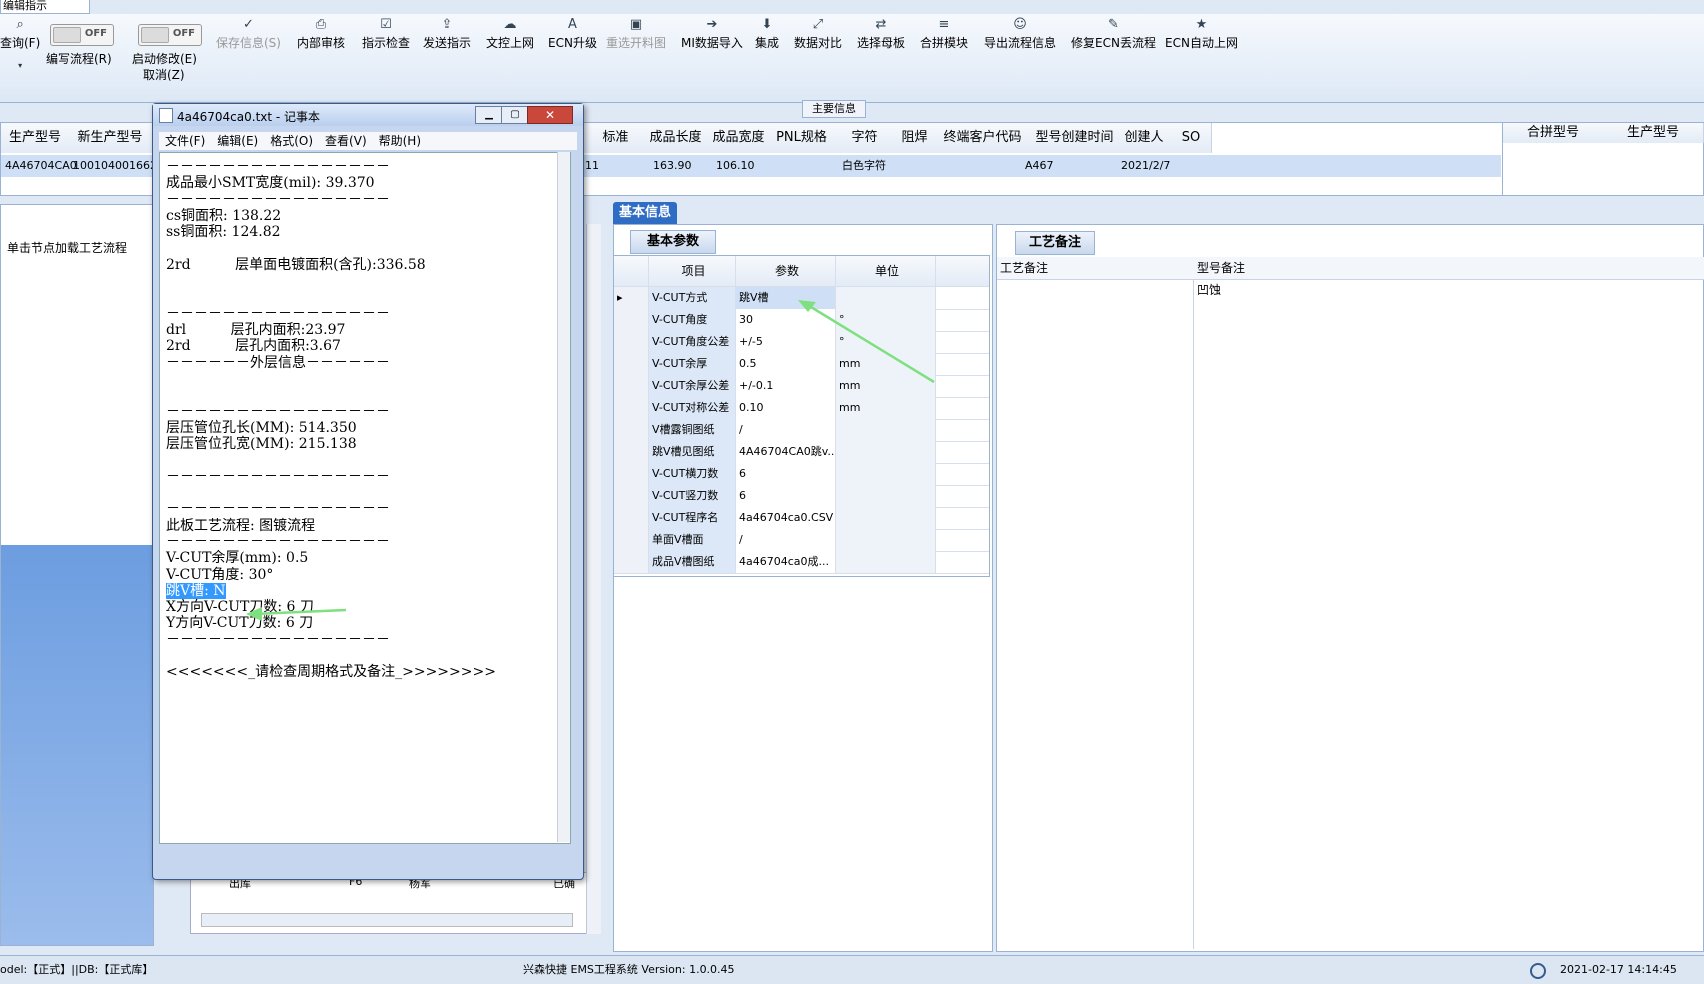 Image resolution: width=1704 pixels, height=984 pixels. Describe the element at coordinates (692, 452) in the screenshot. I see `params-cell: 跳V槽见图纸` at that location.